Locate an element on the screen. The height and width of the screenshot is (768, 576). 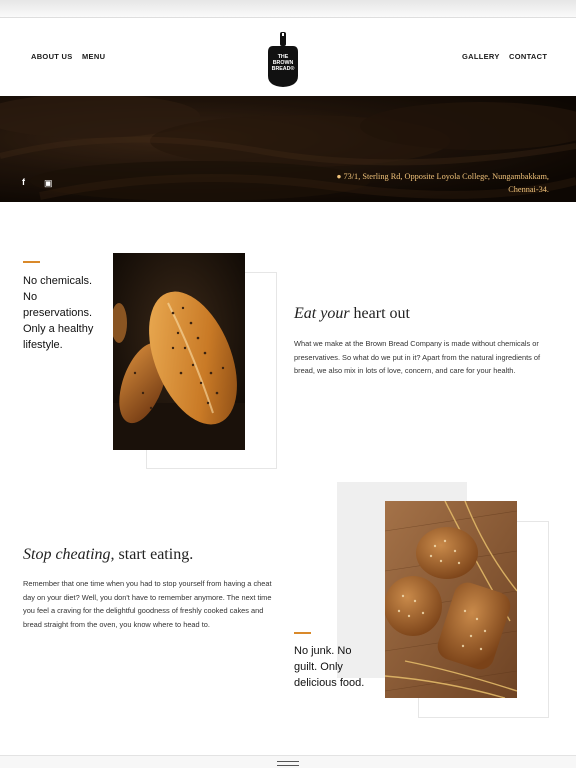
tagline-line: delicious food. is located at coordinates (329, 683).